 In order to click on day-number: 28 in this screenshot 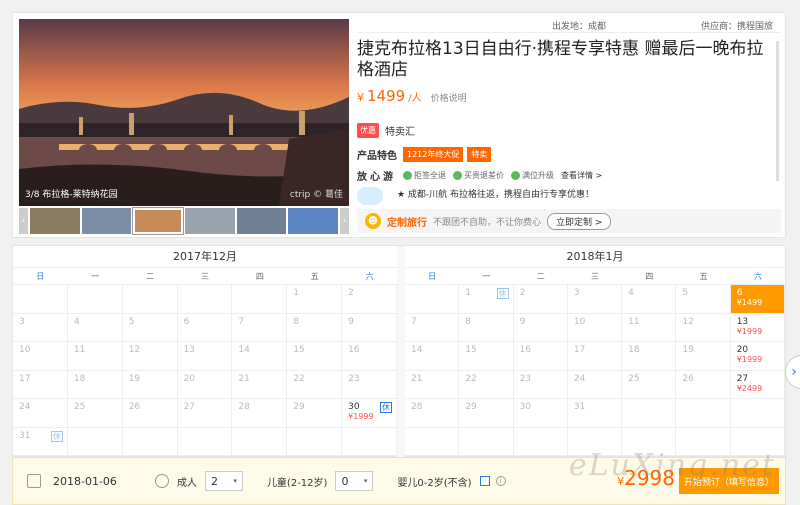, I will do `click(244, 407)`.